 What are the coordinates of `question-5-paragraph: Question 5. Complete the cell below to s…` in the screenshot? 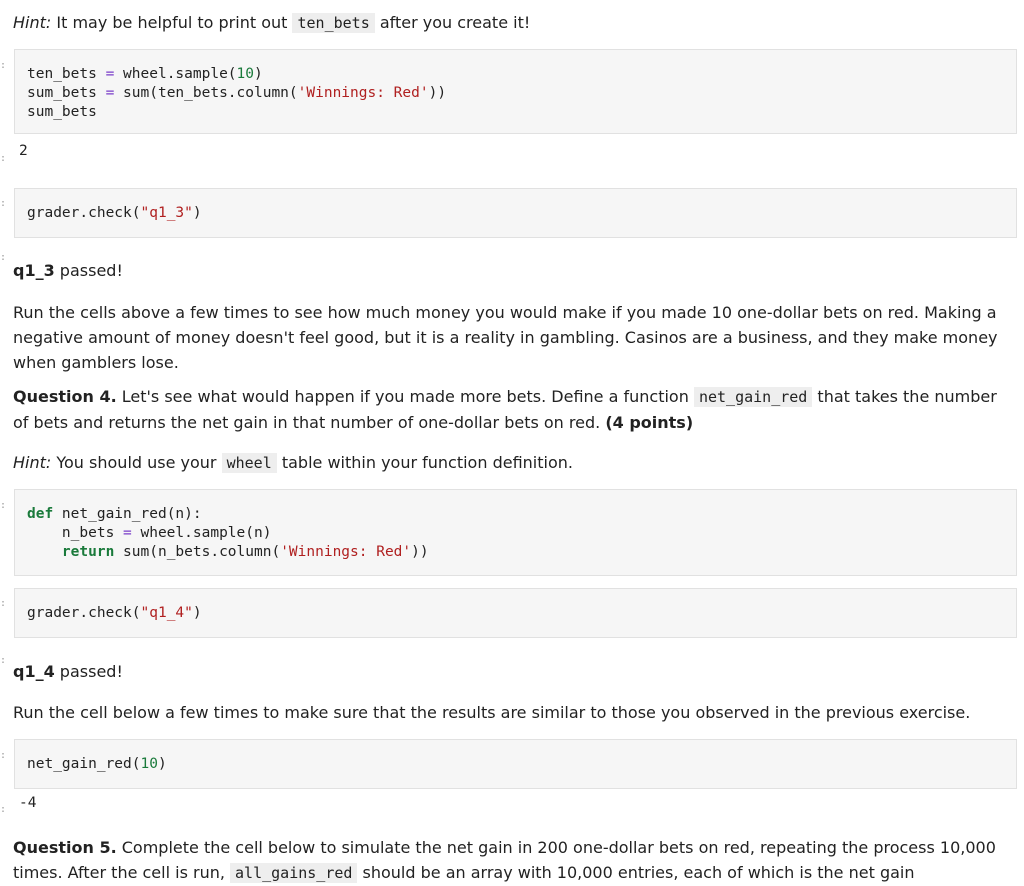 It's located at (504, 860).